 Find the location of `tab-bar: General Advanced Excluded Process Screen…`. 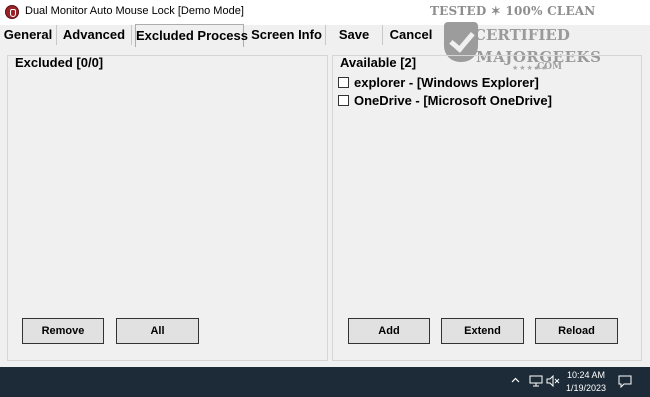

tab-bar: General Advanced Excluded Process Screen… is located at coordinates (325, 35).